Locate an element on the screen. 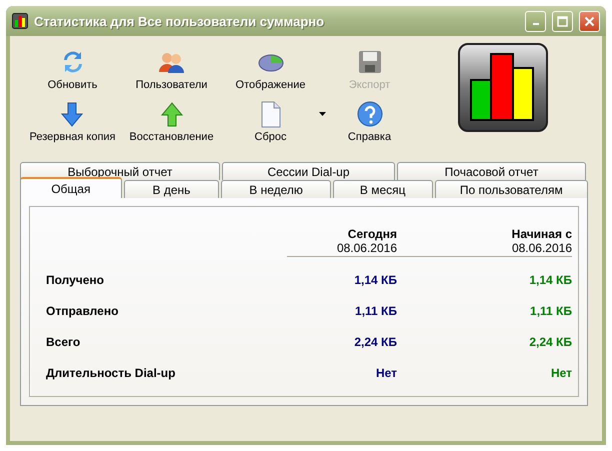  close-icon is located at coordinates (589, 21).